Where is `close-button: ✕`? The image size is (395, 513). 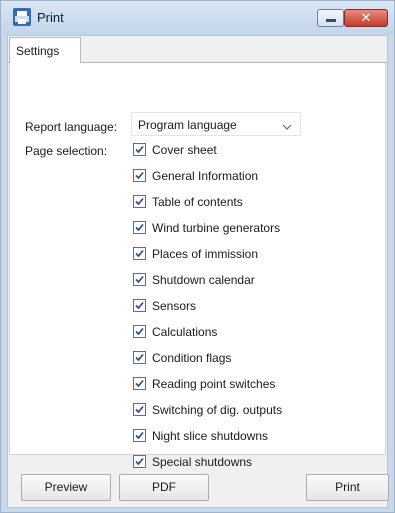
close-button: ✕ is located at coordinates (366, 18).